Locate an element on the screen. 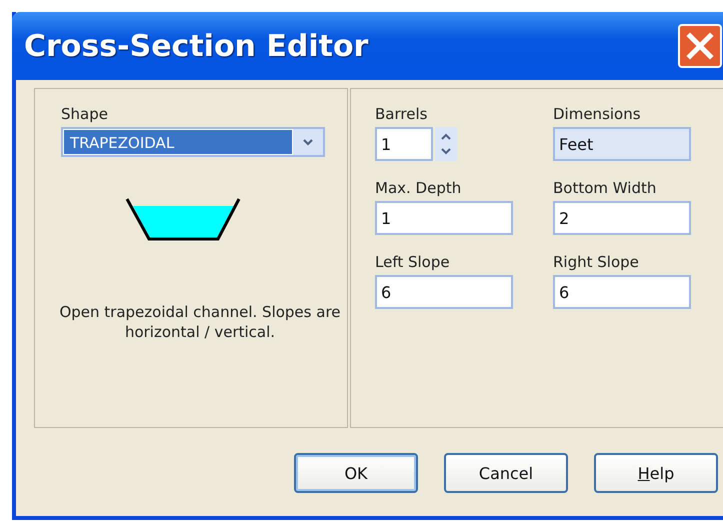 The image size is (723, 522). field-label: Left Slope is located at coordinates (413, 262).